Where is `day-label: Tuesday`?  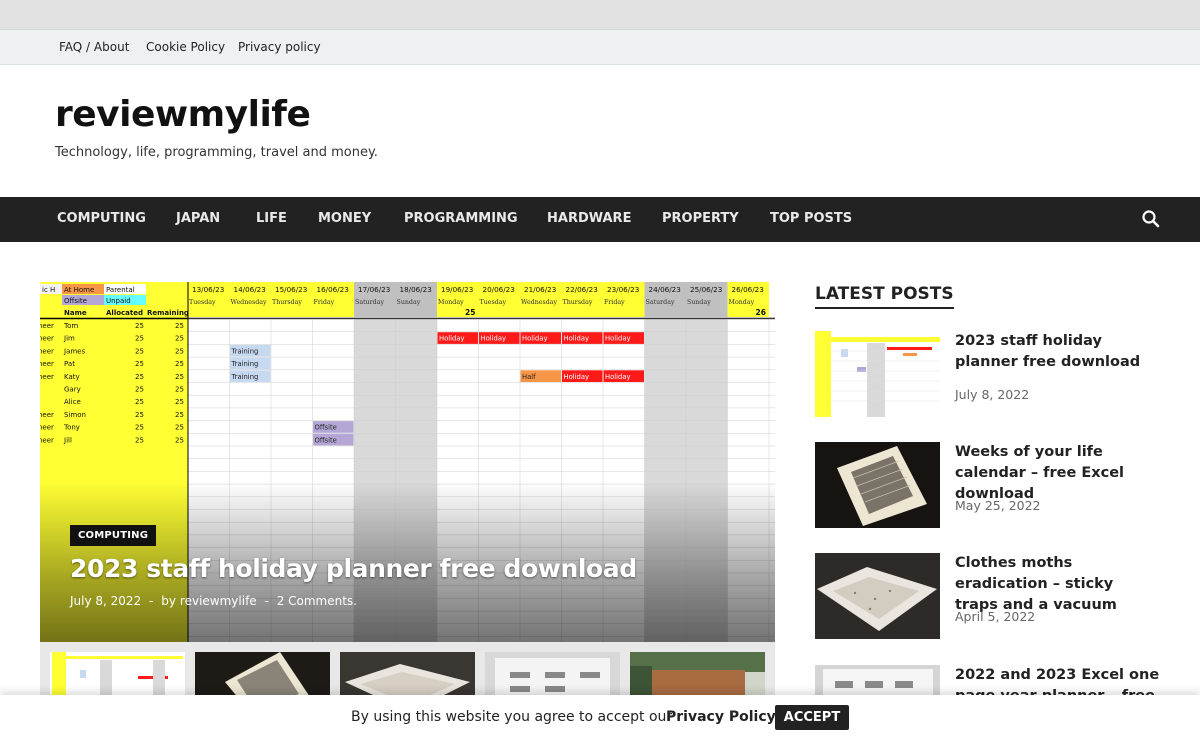
day-label: Tuesday is located at coordinates (202, 302).